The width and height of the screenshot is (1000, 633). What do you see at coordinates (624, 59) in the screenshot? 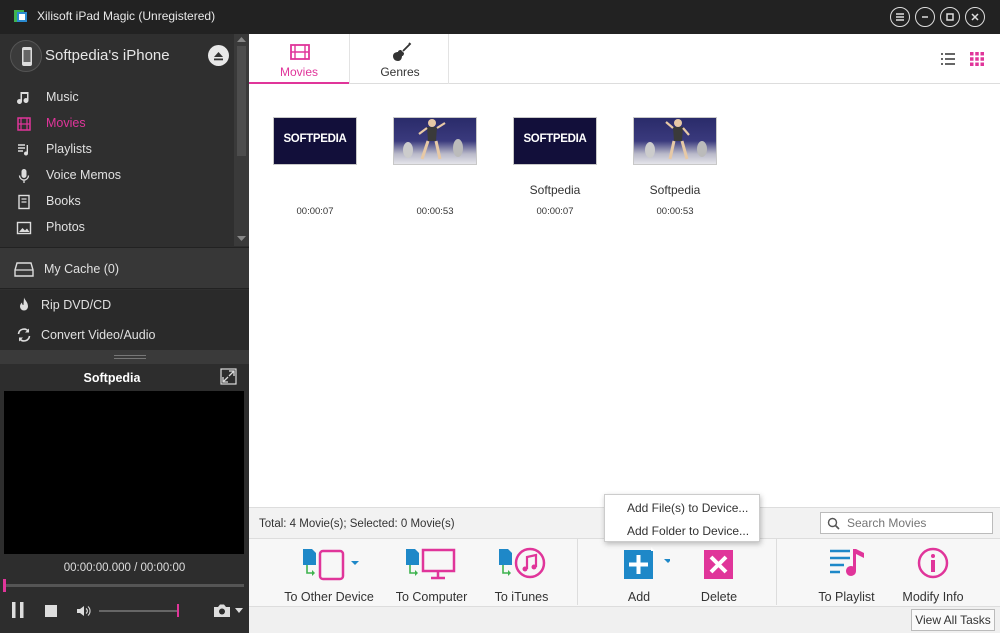
I see `category-tabs: Movies Genres` at bounding box center [624, 59].